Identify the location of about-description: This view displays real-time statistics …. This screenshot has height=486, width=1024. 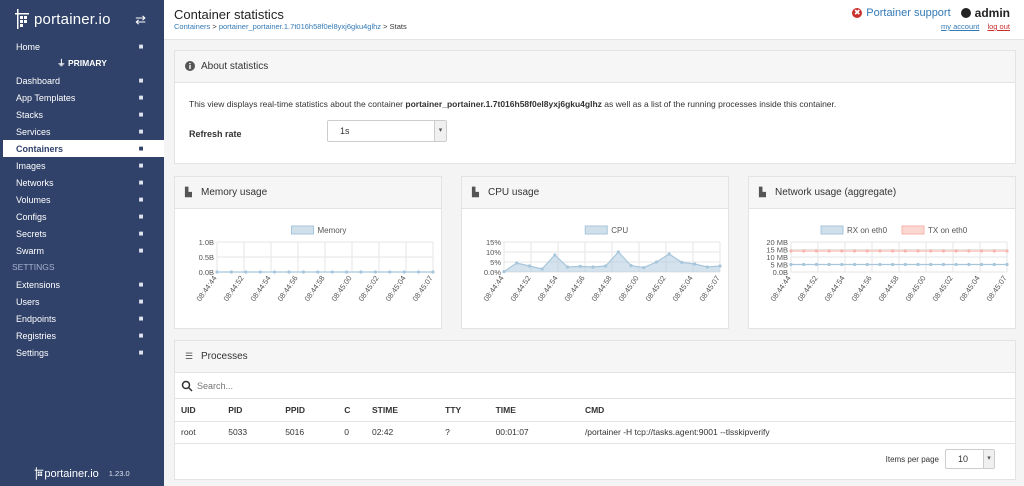
(513, 104).